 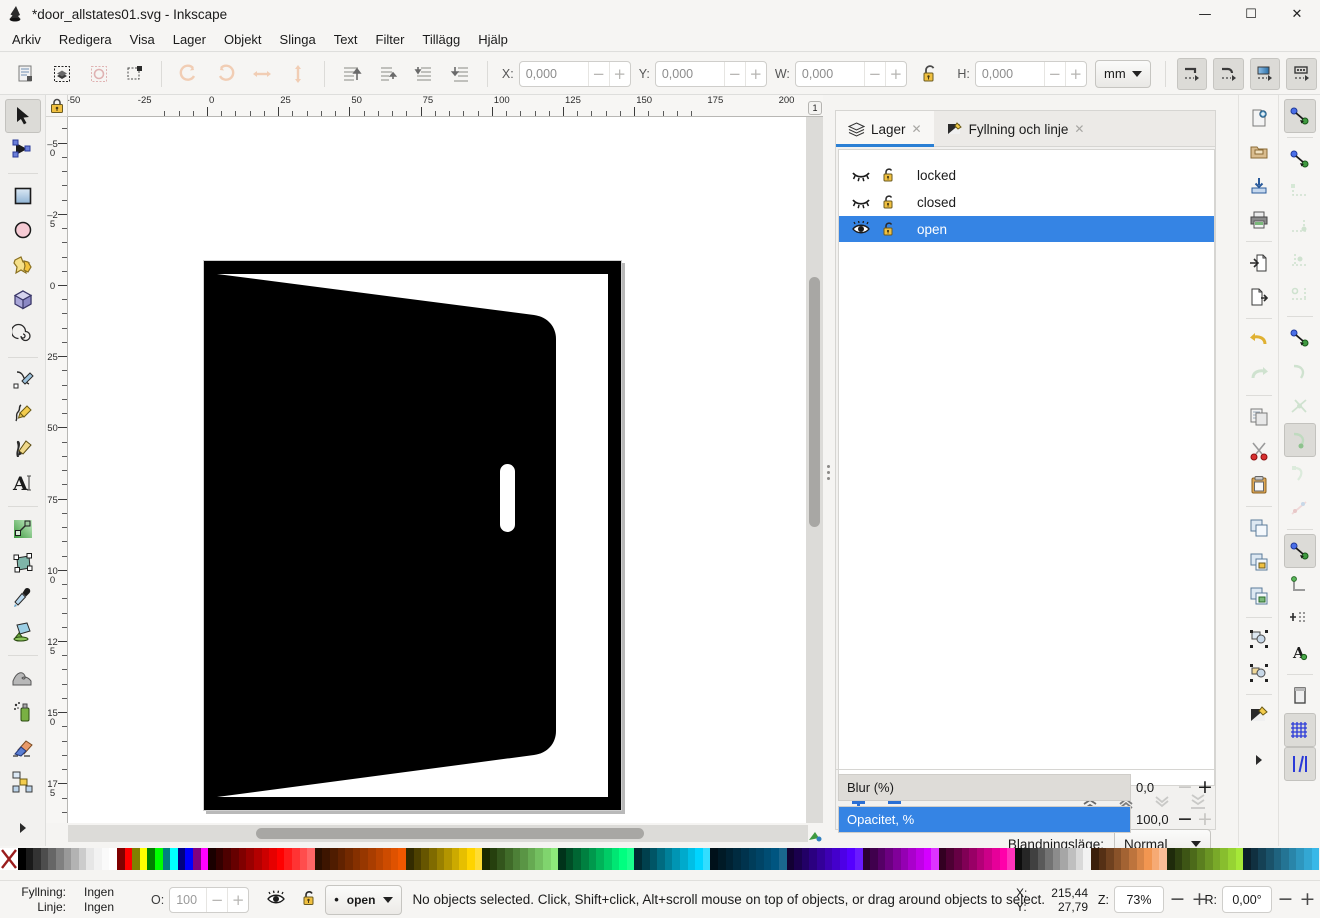 What do you see at coordinates (1259, 528) in the screenshot?
I see `duplicate-button` at bounding box center [1259, 528].